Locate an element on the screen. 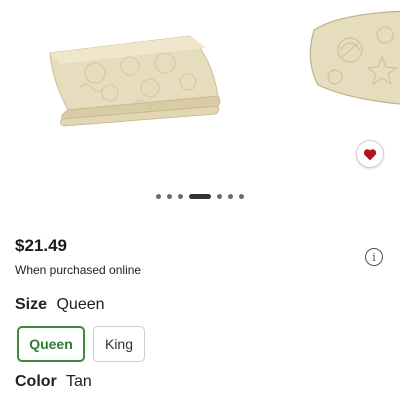 This screenshot has height=400, width=400. favorite-button is located at coordinates (370, 154).